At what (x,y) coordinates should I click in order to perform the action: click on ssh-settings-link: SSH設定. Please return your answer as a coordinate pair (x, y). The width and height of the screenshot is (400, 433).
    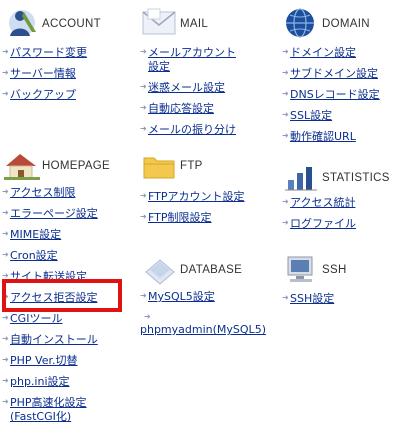
    Looking at the image, I should click on (312, 298).